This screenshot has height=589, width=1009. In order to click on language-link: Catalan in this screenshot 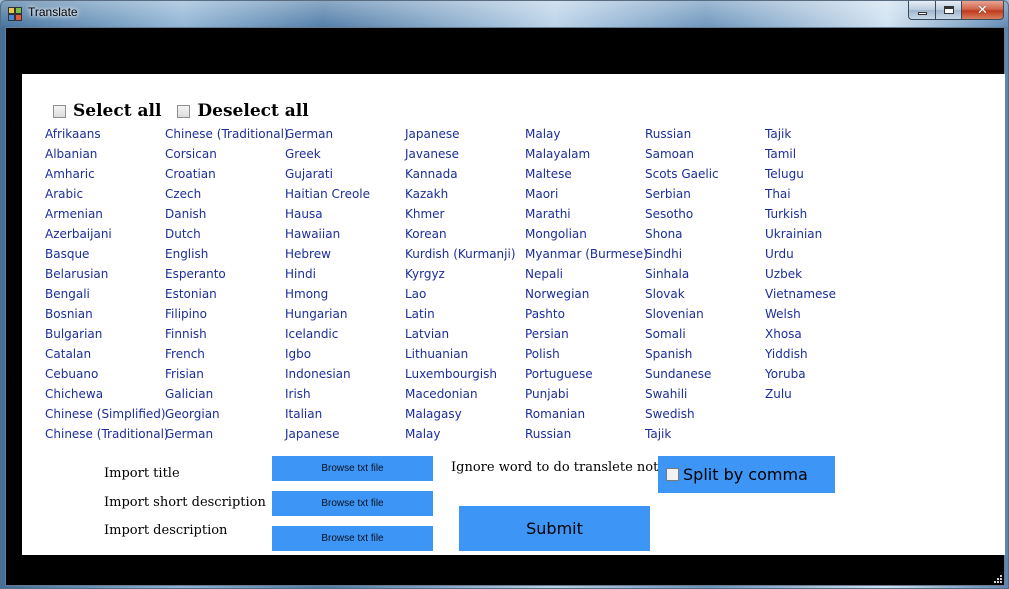, I will do `click(107, 354)`.